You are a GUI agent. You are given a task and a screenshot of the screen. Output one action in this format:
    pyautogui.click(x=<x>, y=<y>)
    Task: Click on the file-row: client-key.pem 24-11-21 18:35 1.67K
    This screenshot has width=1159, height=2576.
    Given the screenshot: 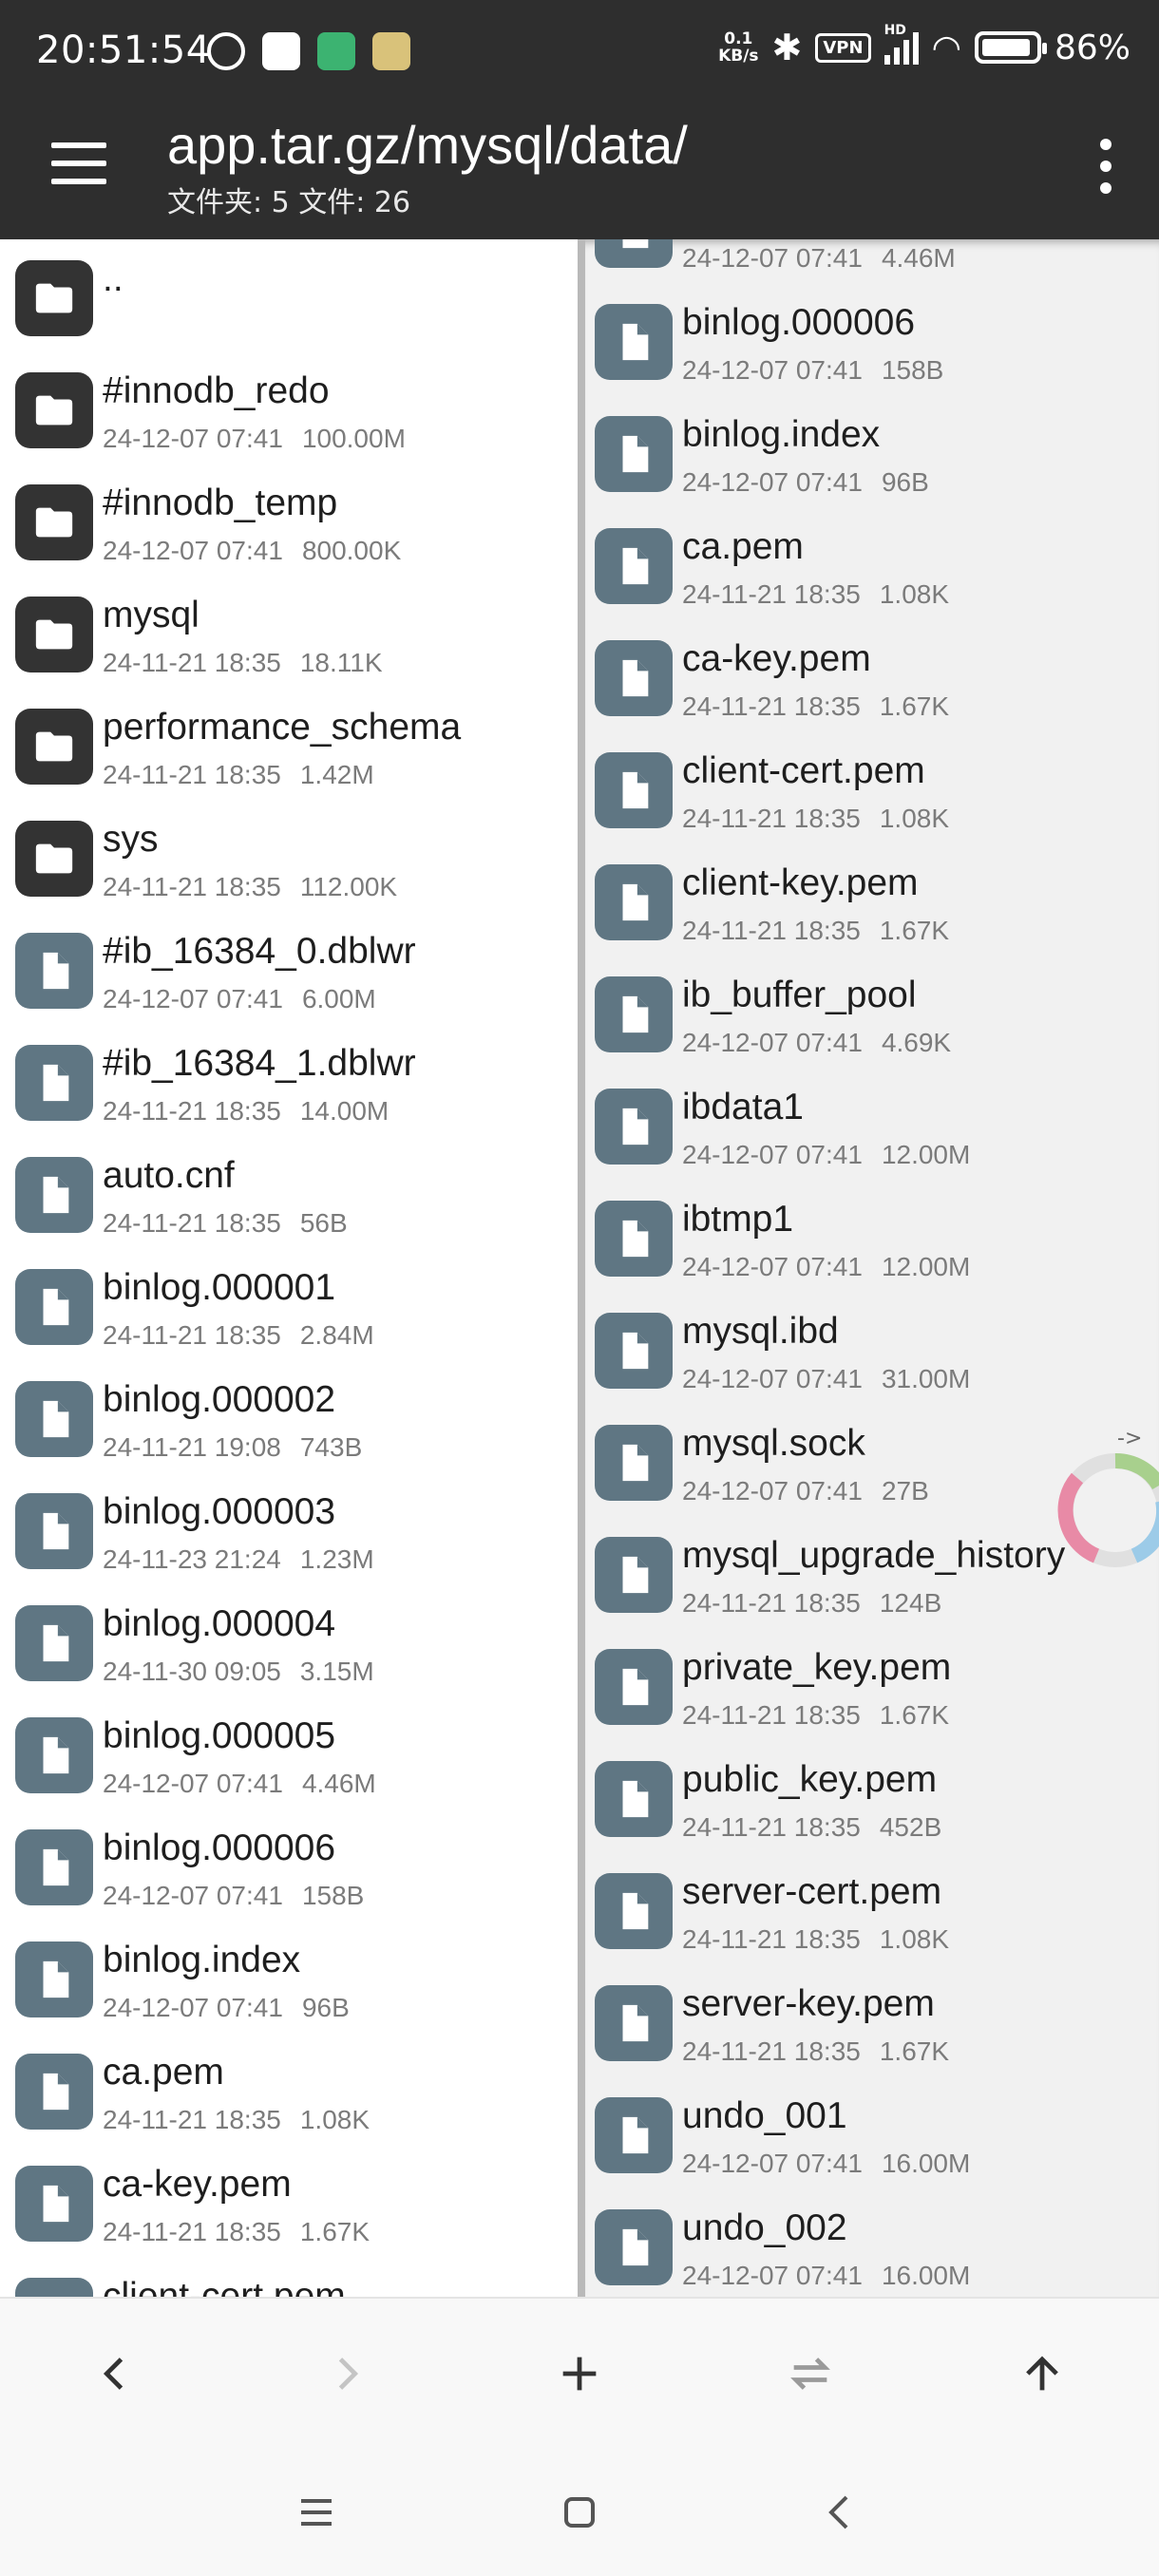 What is the action you would take?
    pyautogui.click(x=872, y=899)
    